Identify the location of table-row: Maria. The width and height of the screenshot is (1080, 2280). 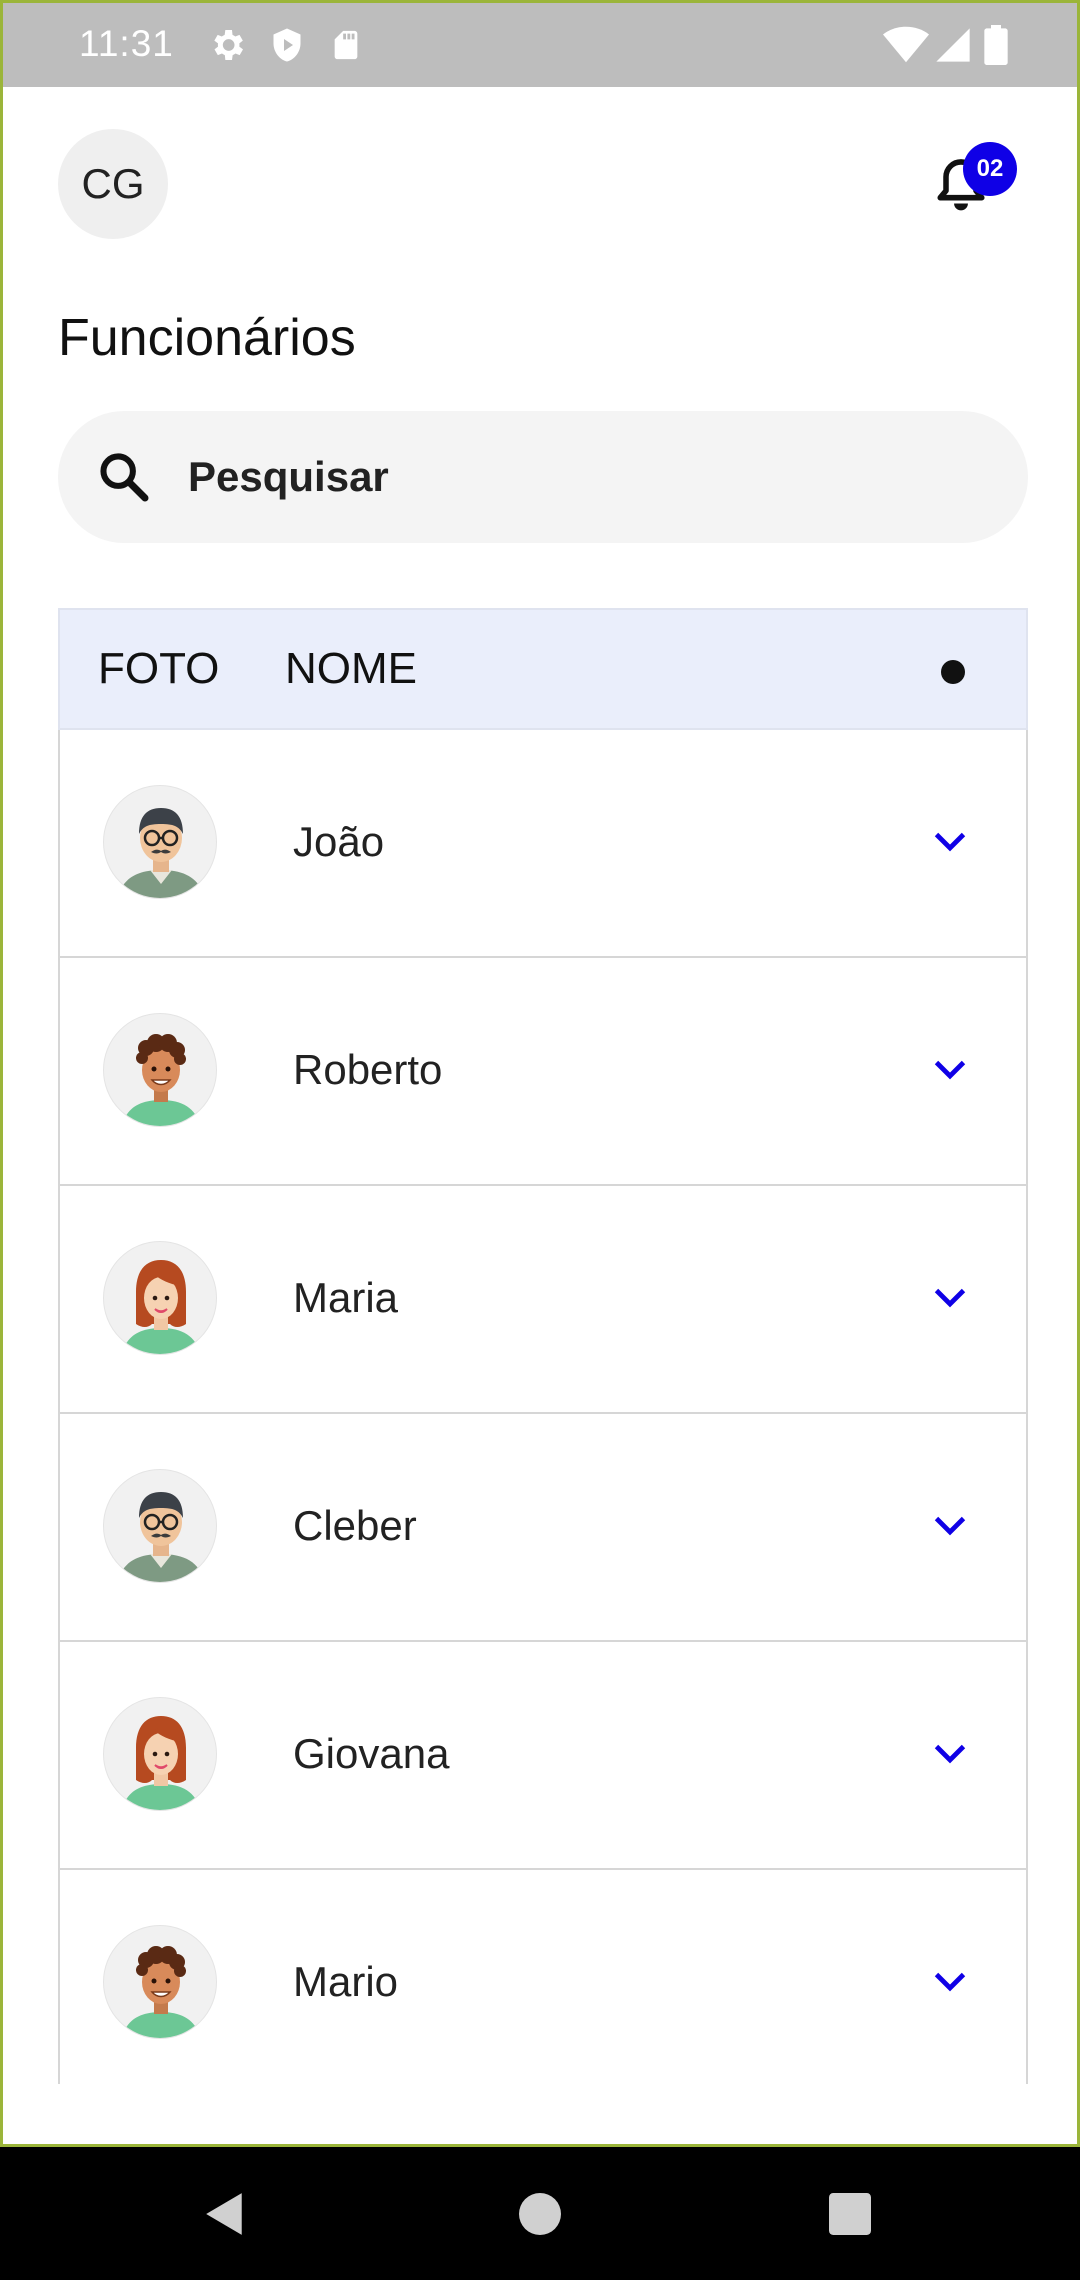
(543, 1300).